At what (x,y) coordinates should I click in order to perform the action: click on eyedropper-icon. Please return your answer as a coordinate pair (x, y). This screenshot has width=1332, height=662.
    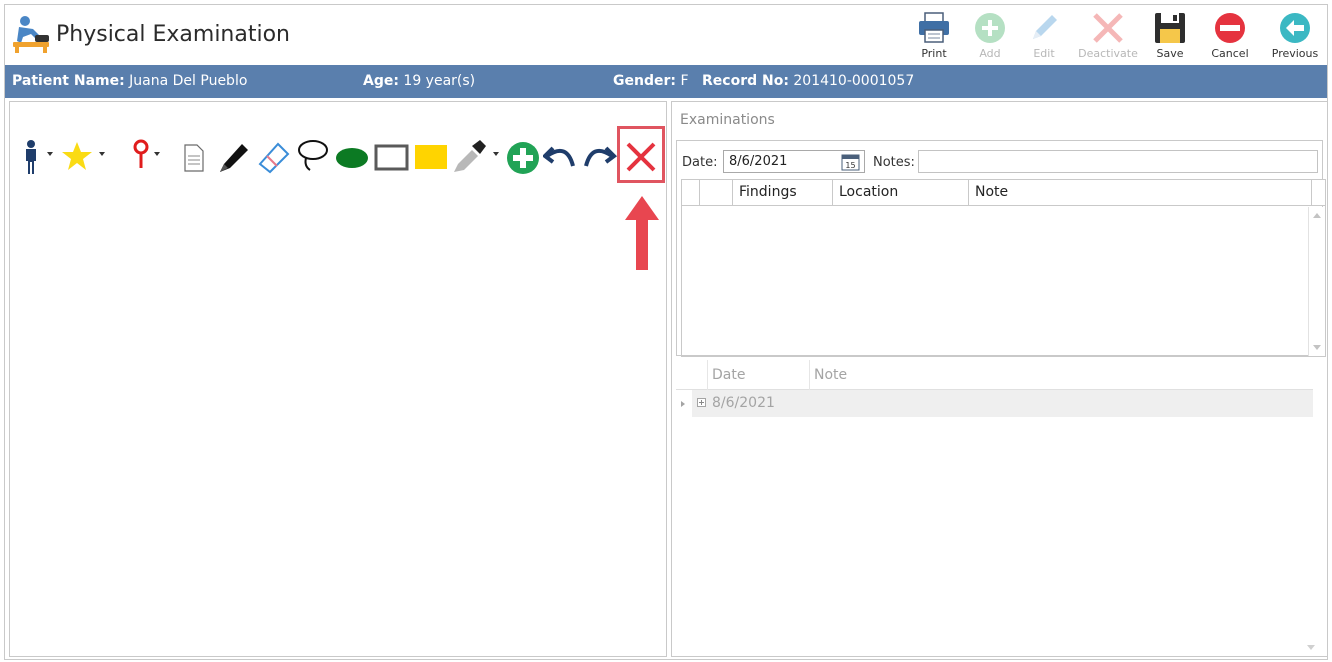
    Looking at the image, I should click on (470, 156).